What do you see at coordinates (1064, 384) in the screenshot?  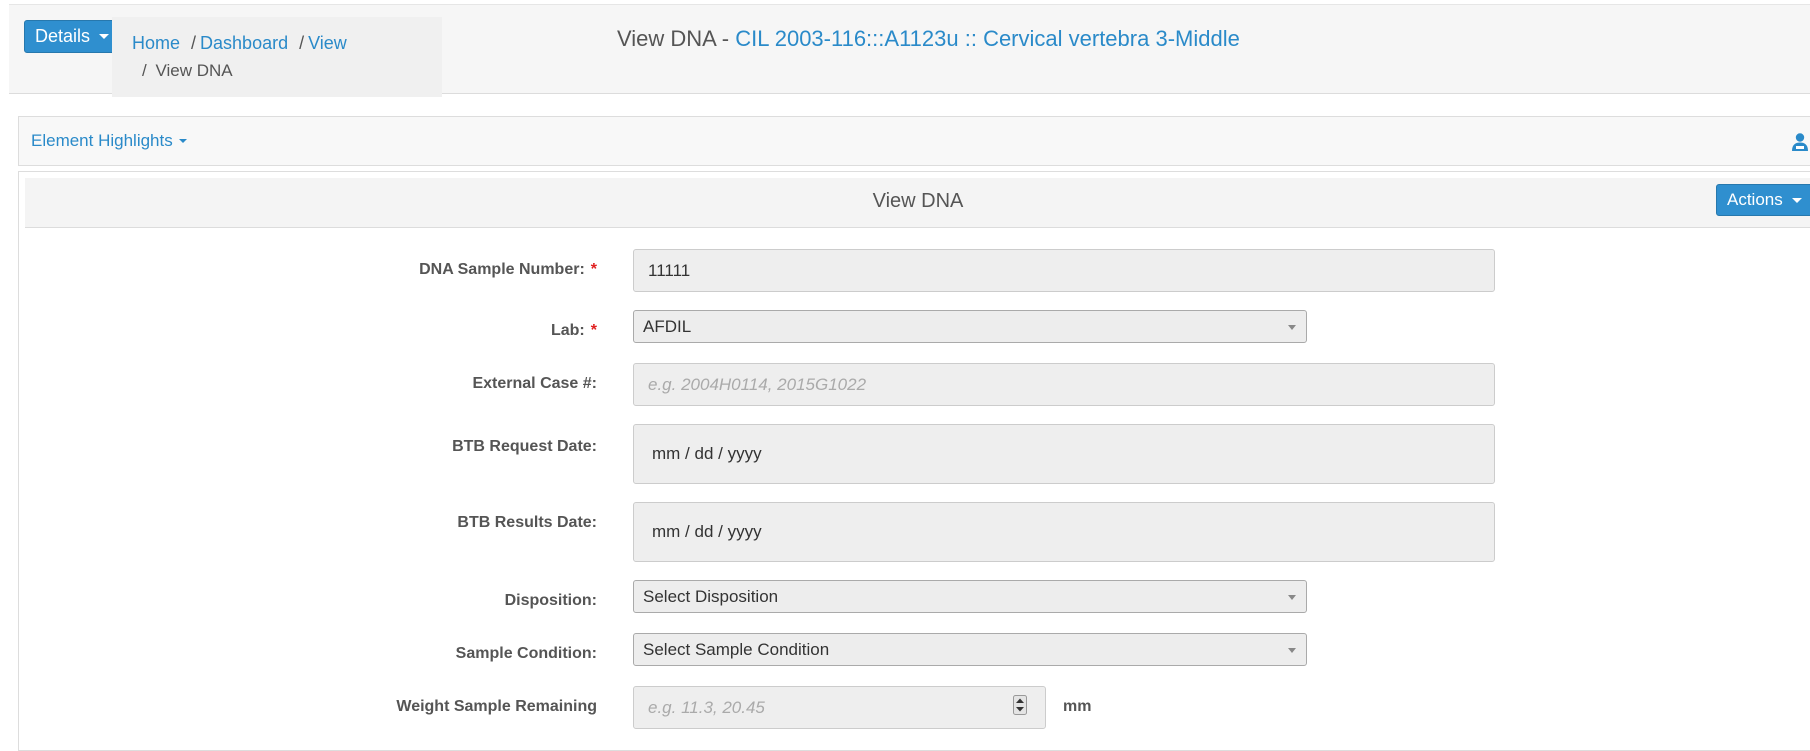 I see `external-case-input: e.g. 2004H0114, 2015G1022` at bounding box center [1064, 384].